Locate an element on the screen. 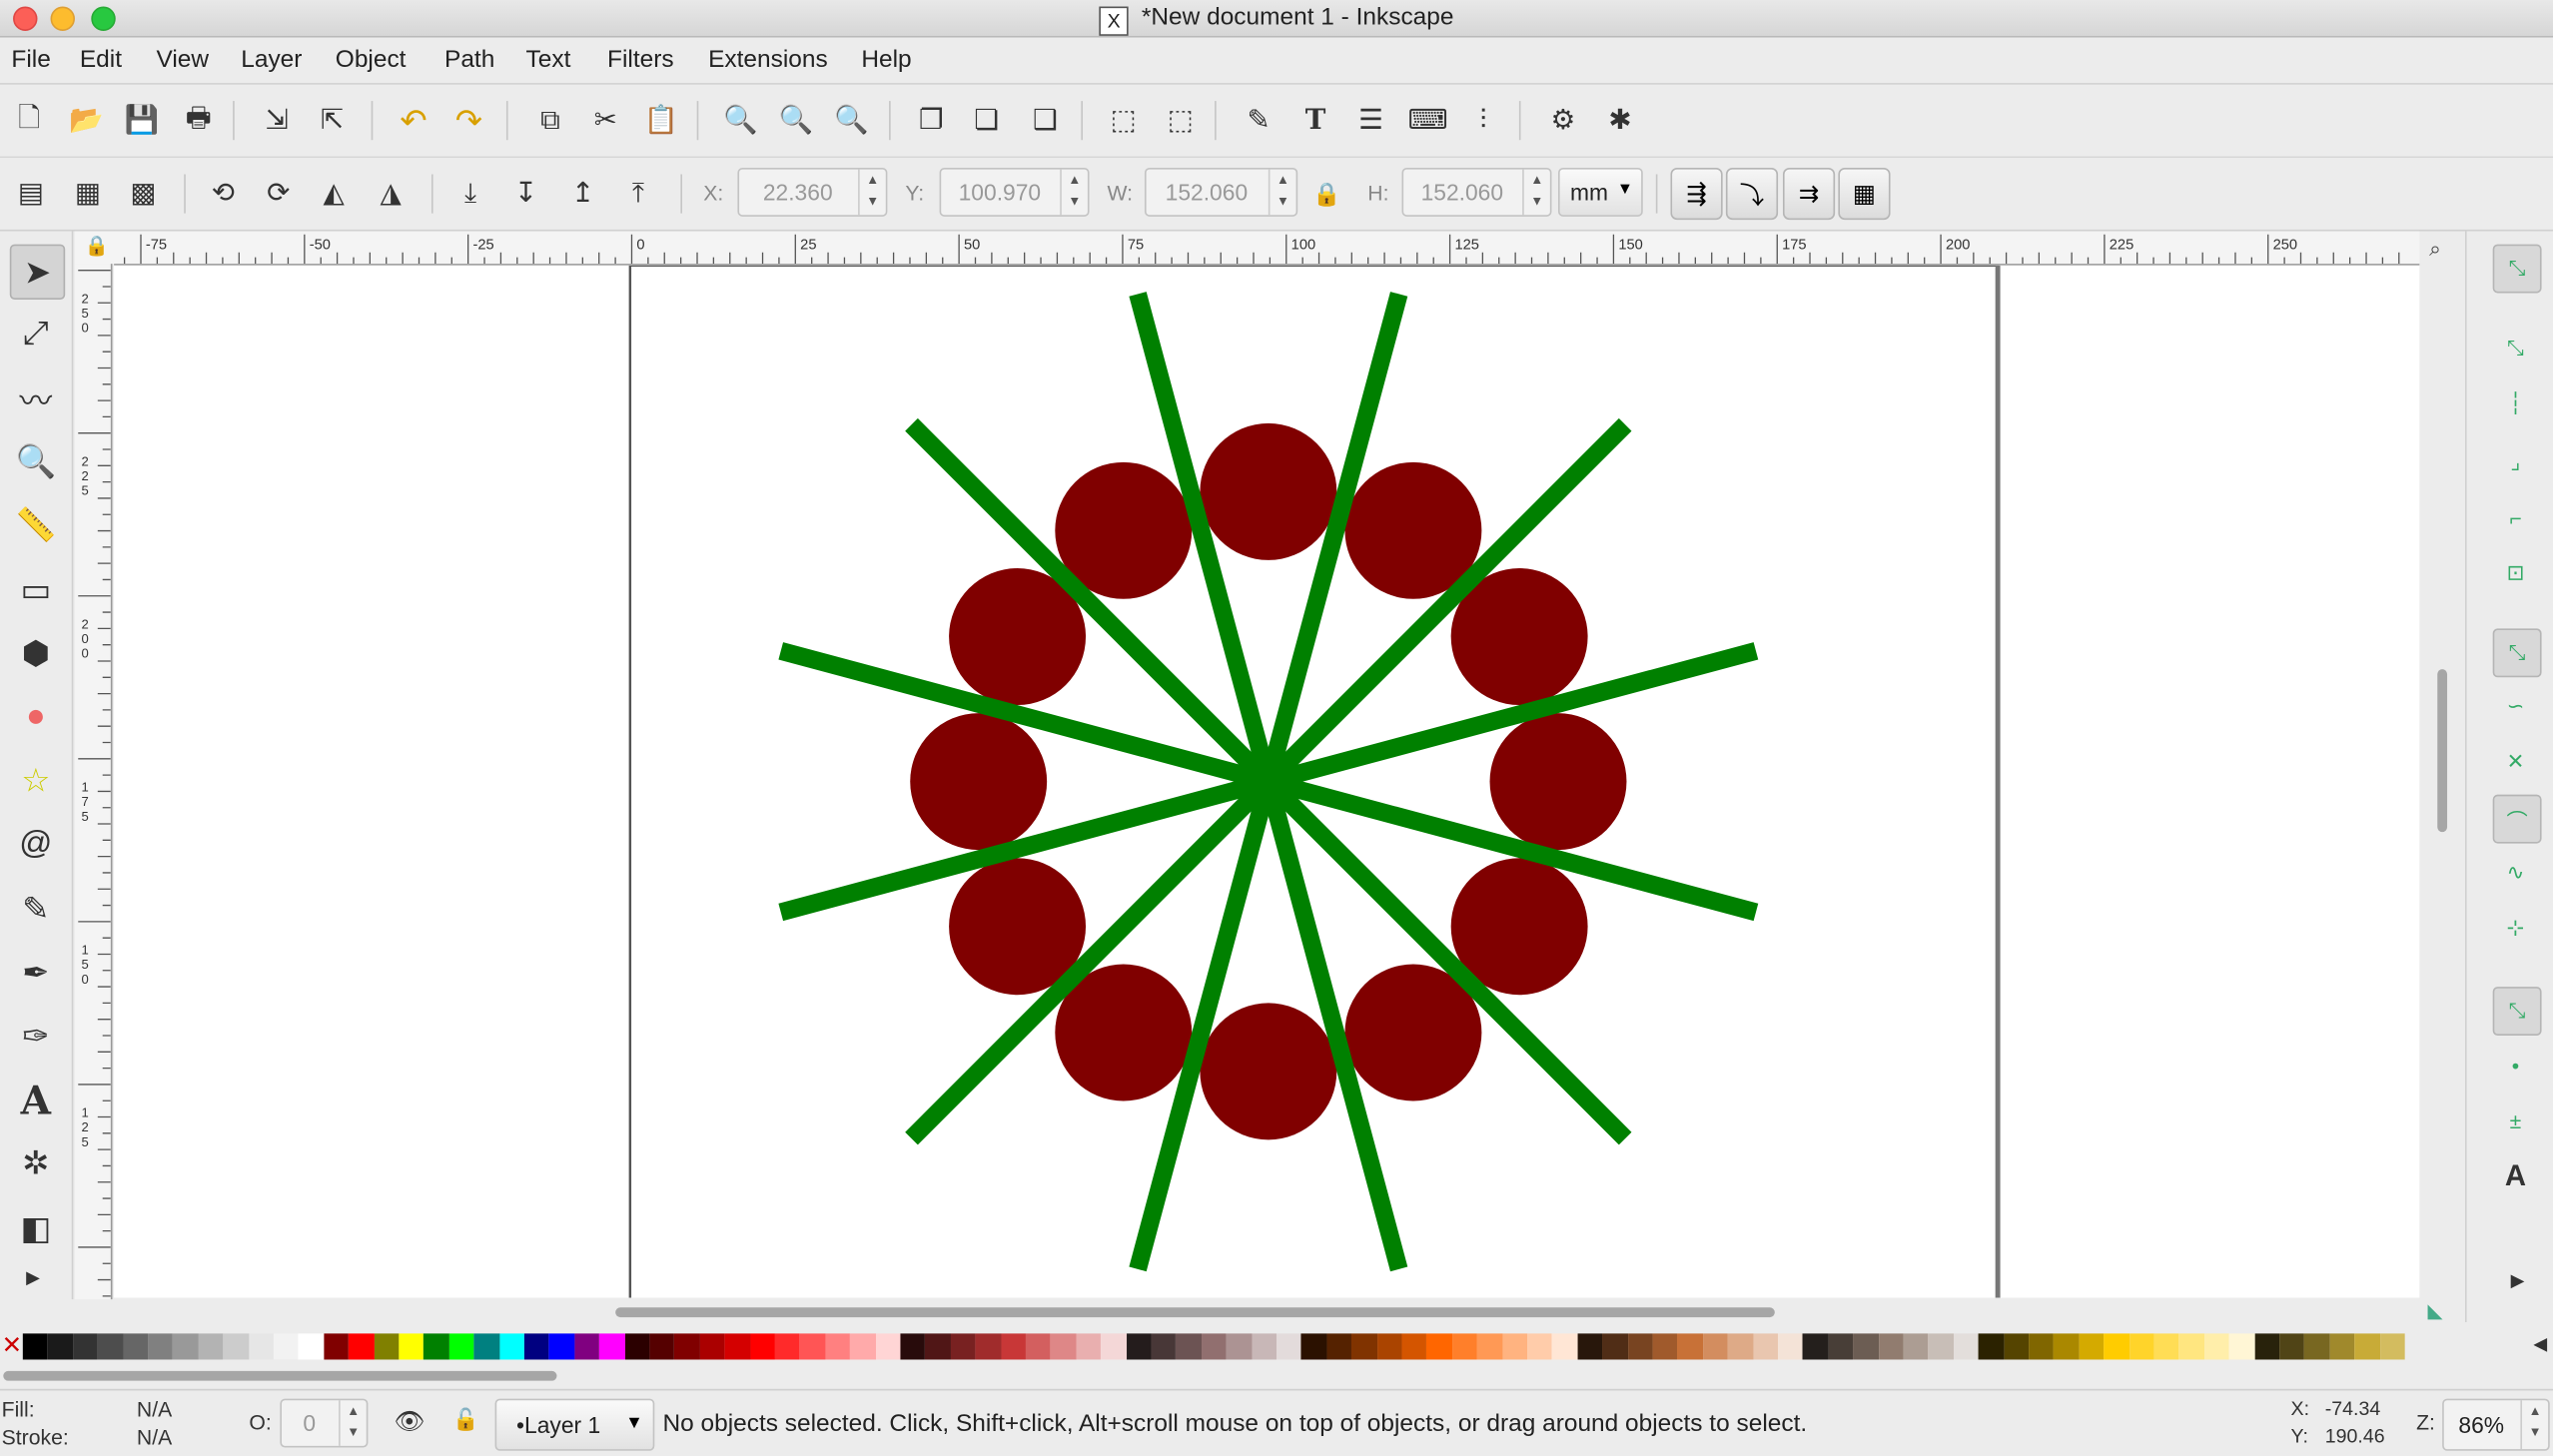  align-distribute-icon: ⫶ is located at coordinates (1483, 120).